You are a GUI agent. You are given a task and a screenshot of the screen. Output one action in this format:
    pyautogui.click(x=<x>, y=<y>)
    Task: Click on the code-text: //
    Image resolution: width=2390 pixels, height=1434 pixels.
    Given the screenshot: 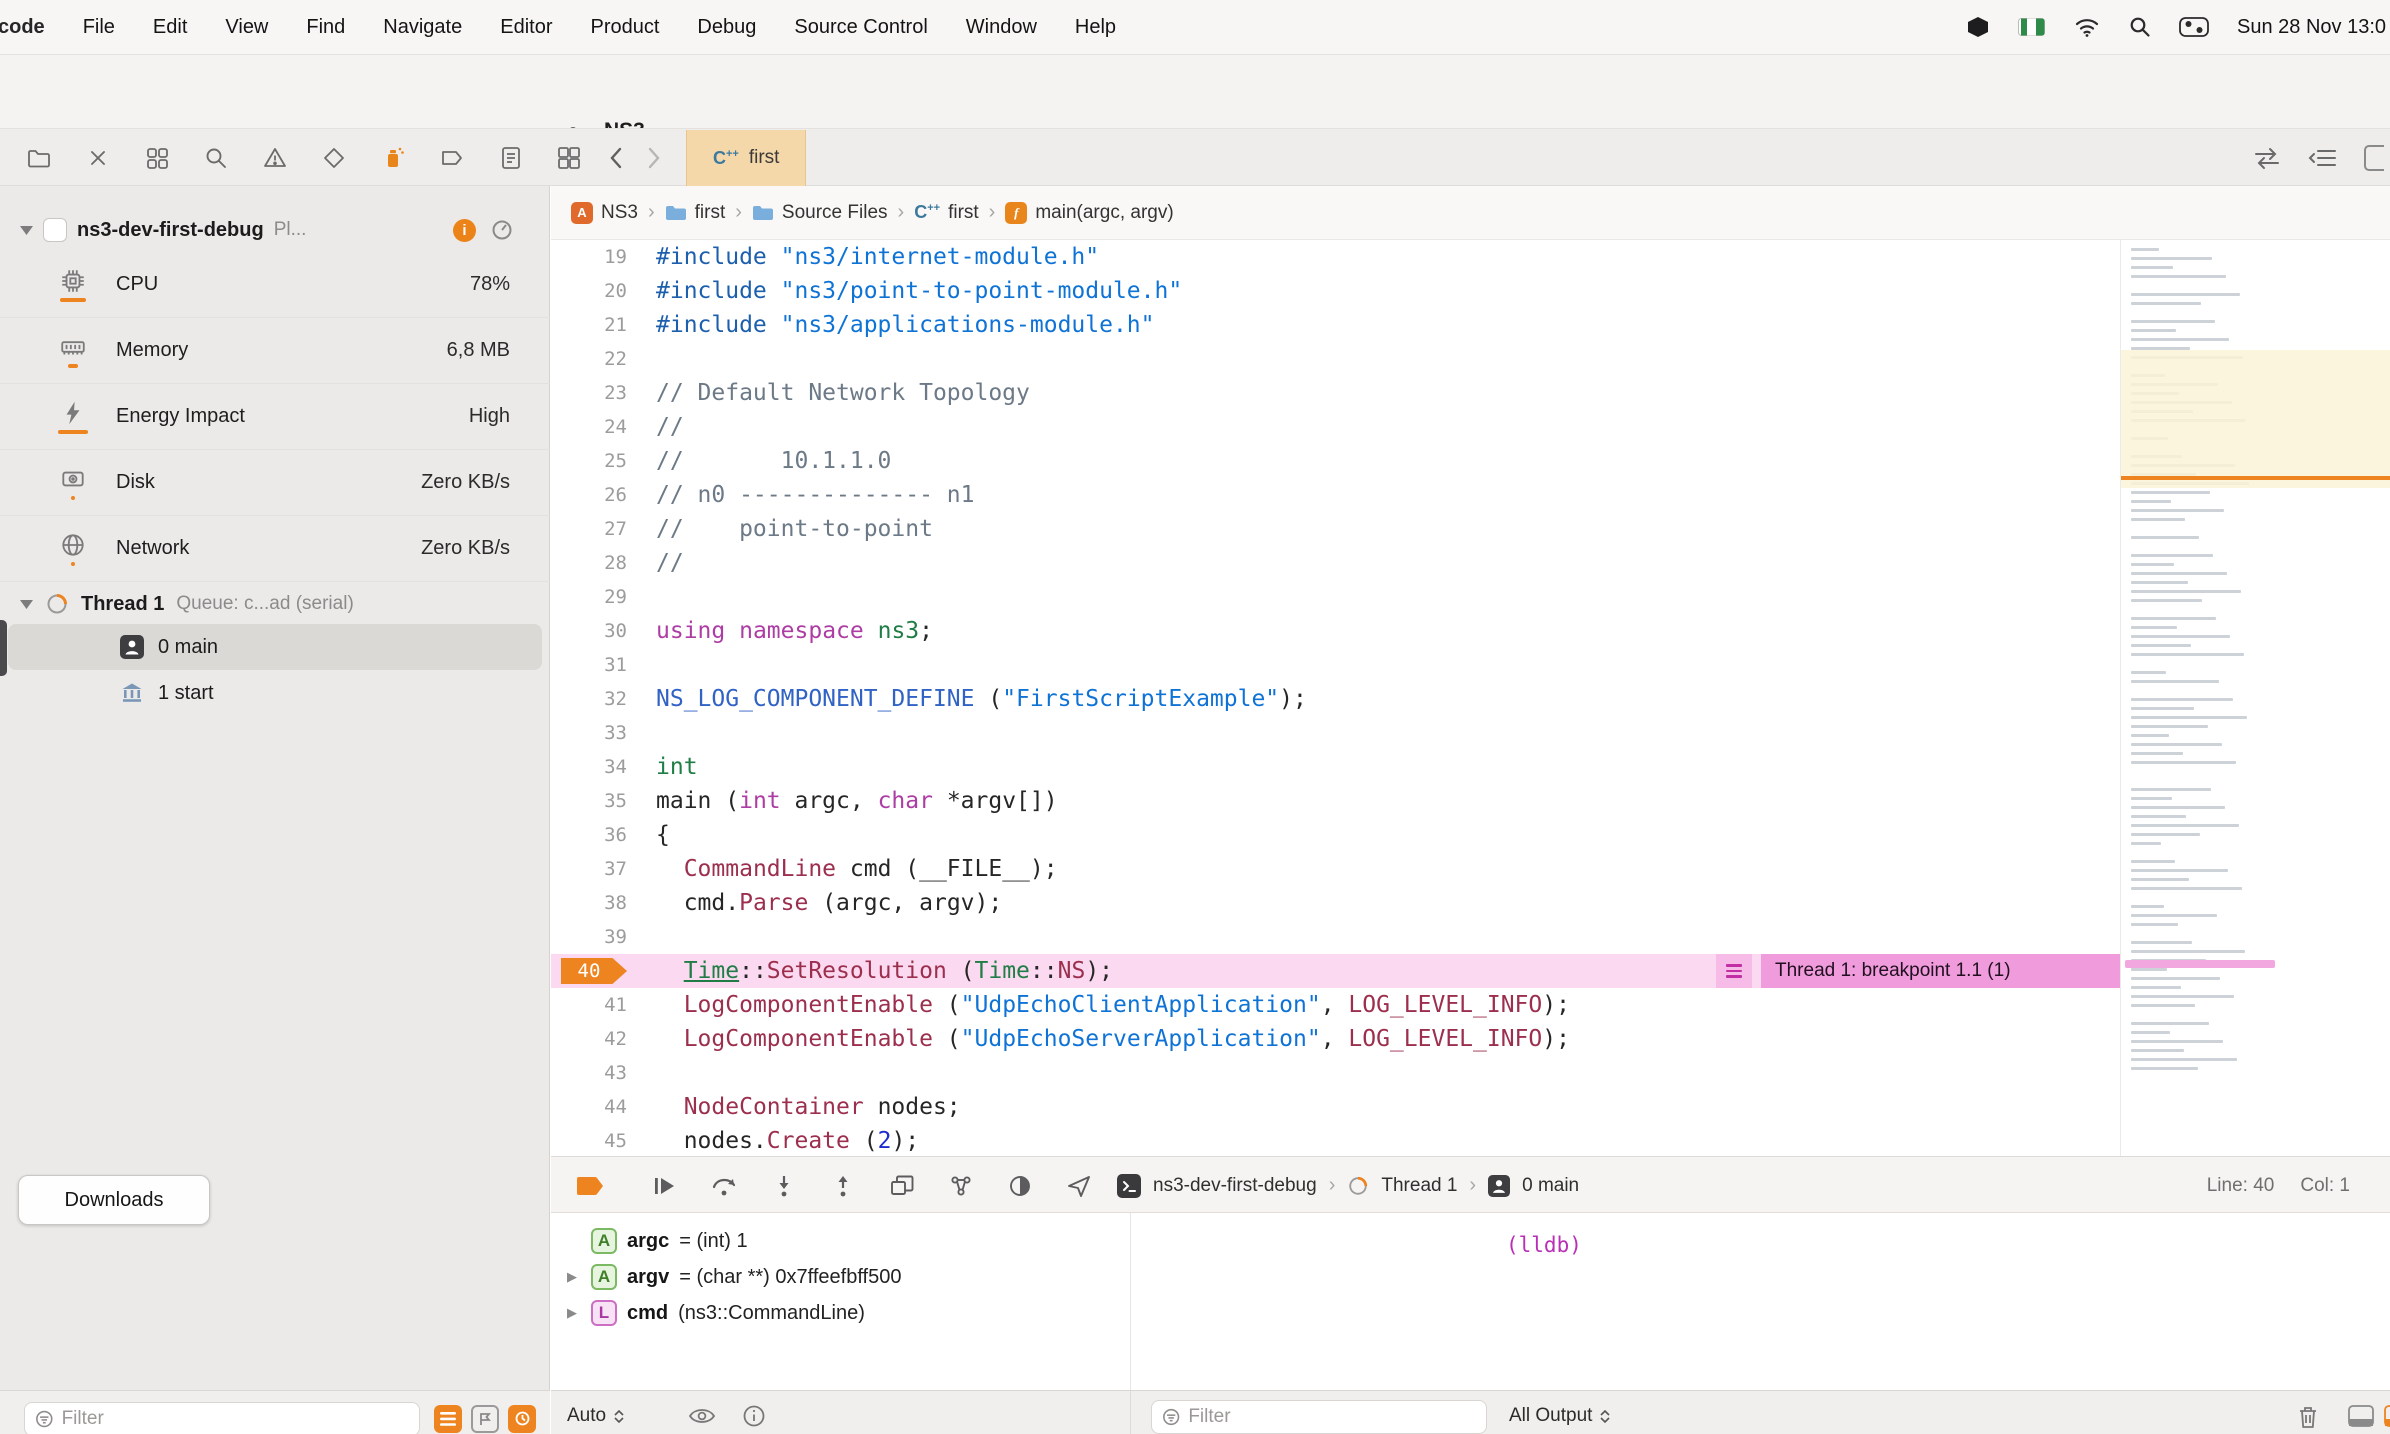 What is the action you would take?
    pyautogui.click(x=663, y=563)
    